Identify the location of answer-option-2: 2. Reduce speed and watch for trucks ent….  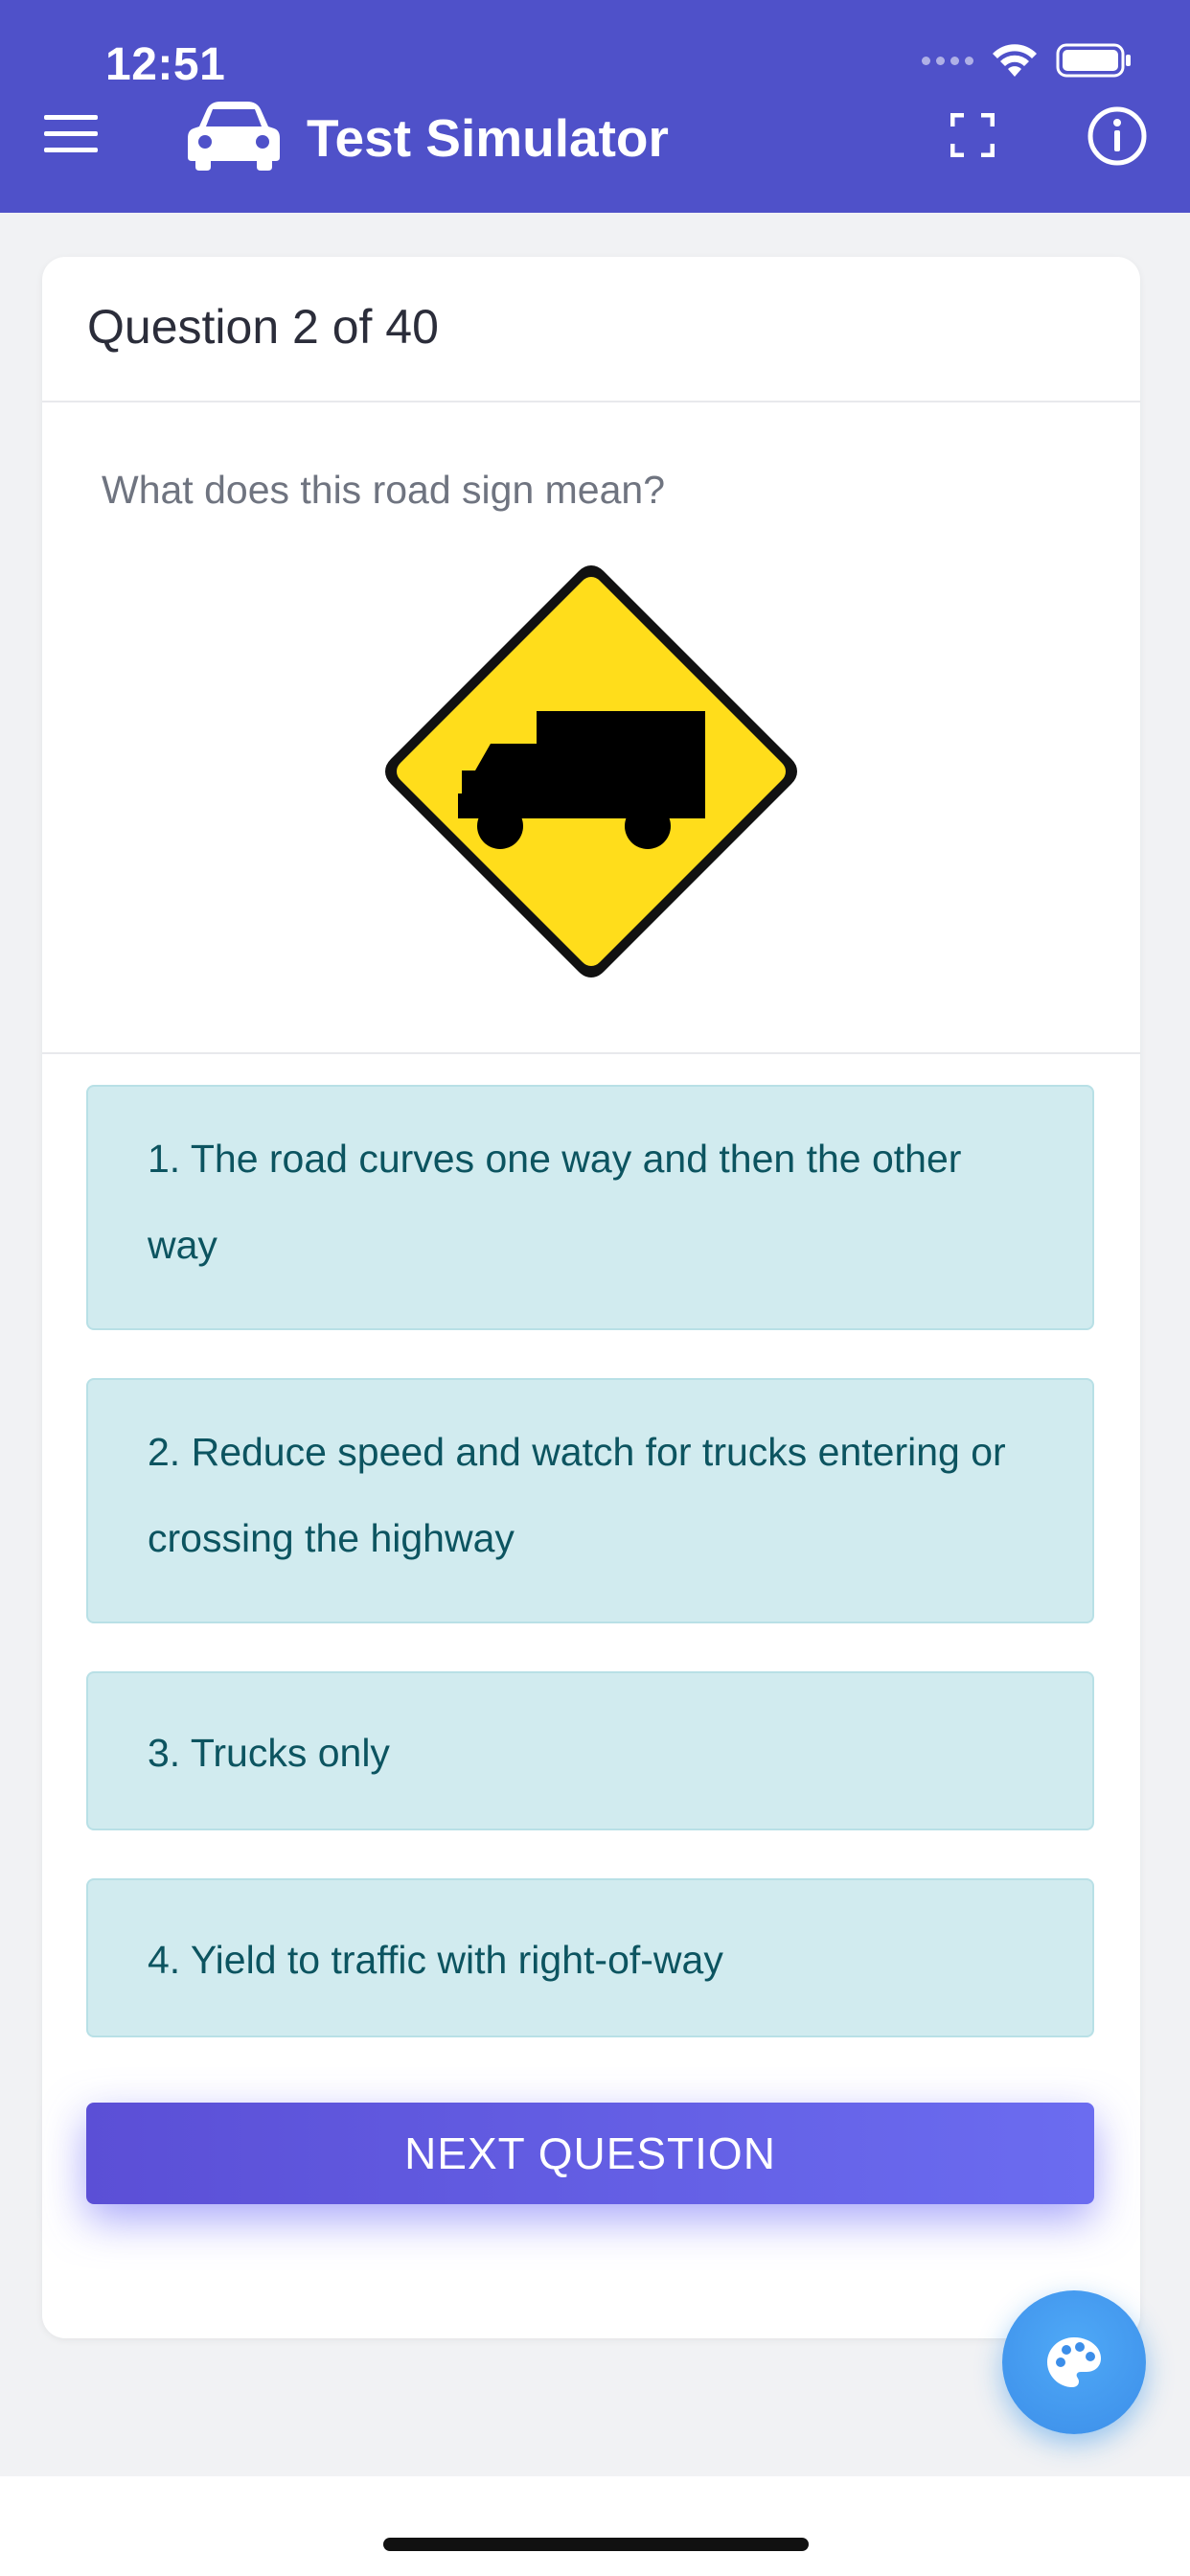
(590, 1500).